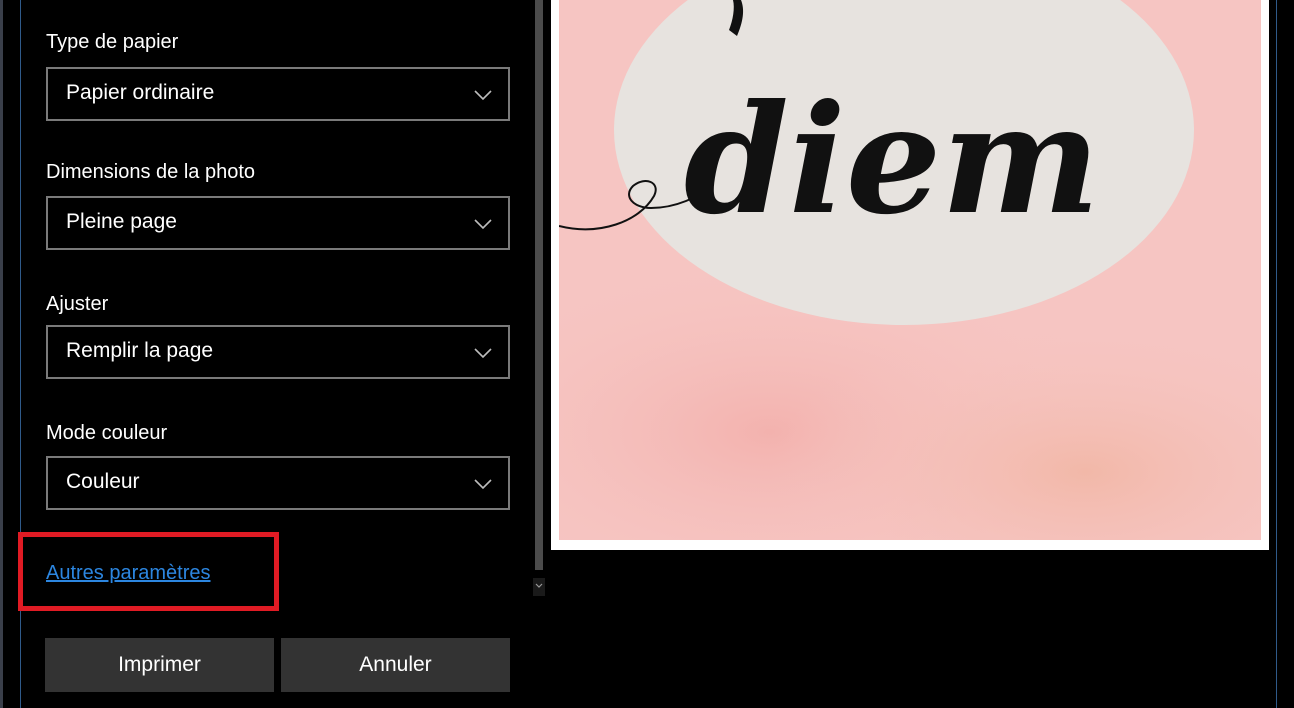 The height and width of the screenshot is (708, 1294). Describe the element at coordinates (103, 481) in the screenshot. I see `color-mode-value: Couleur` at that location.